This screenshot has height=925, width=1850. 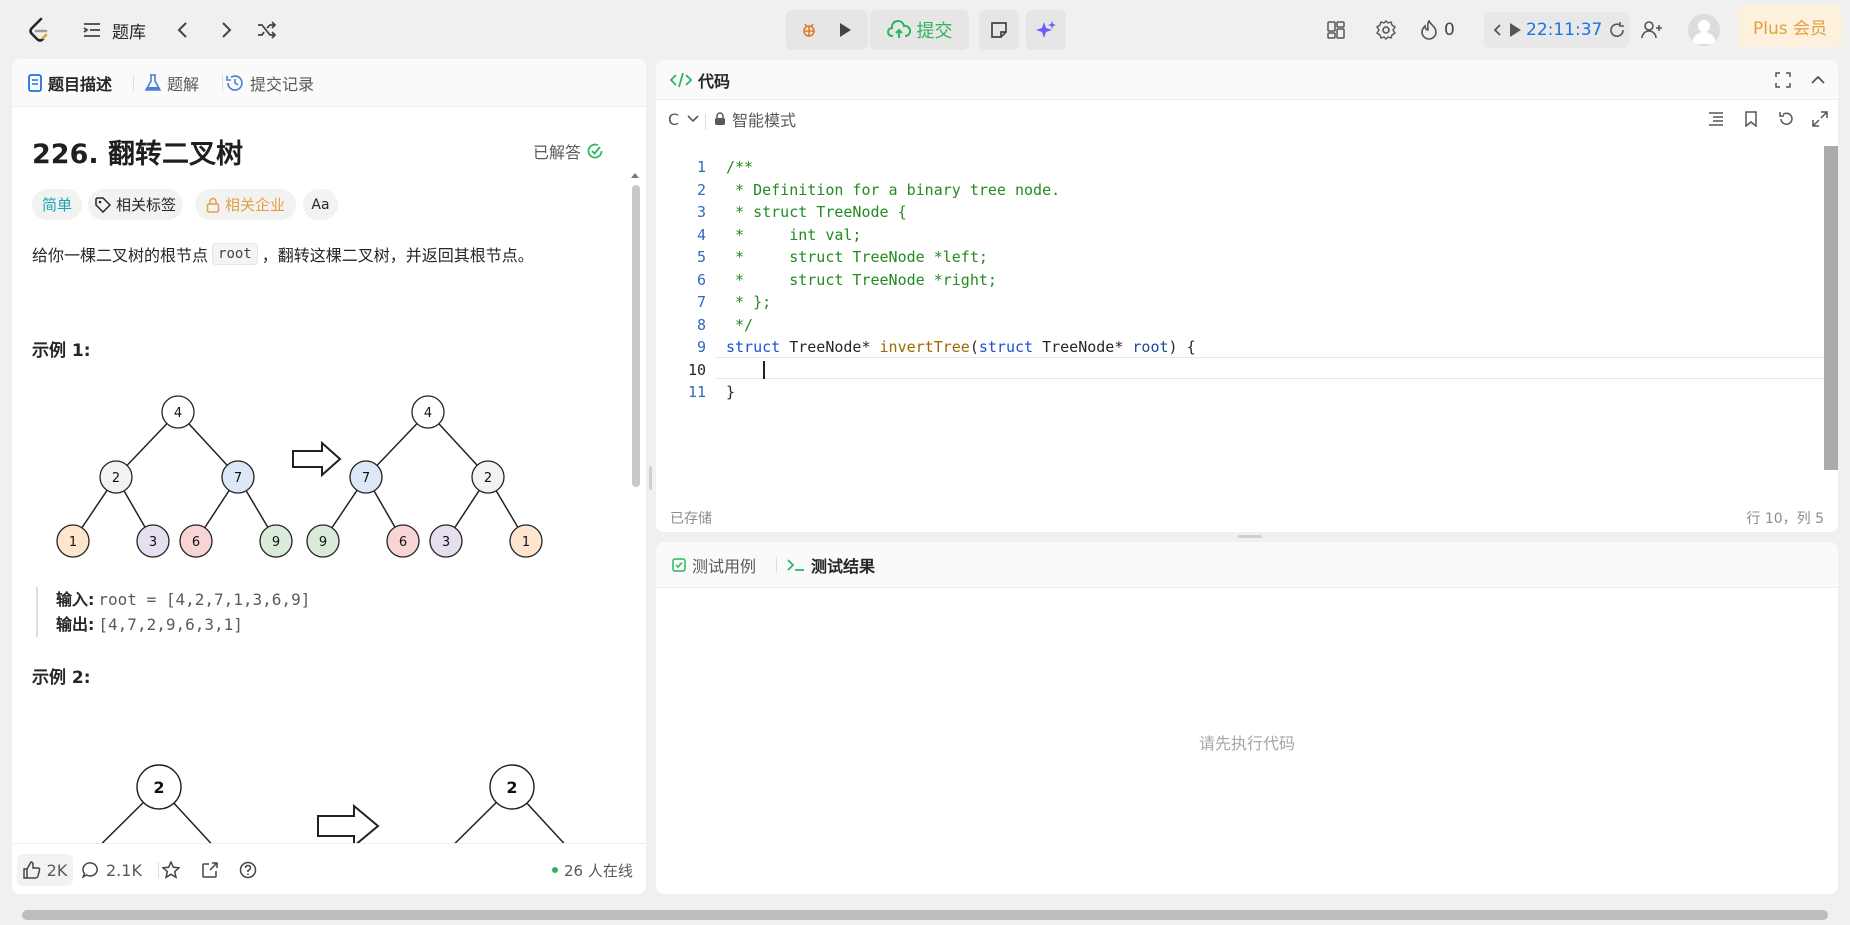 I want to click on empty-result-message: 请先执行代码, so click(x=1246, y=743).